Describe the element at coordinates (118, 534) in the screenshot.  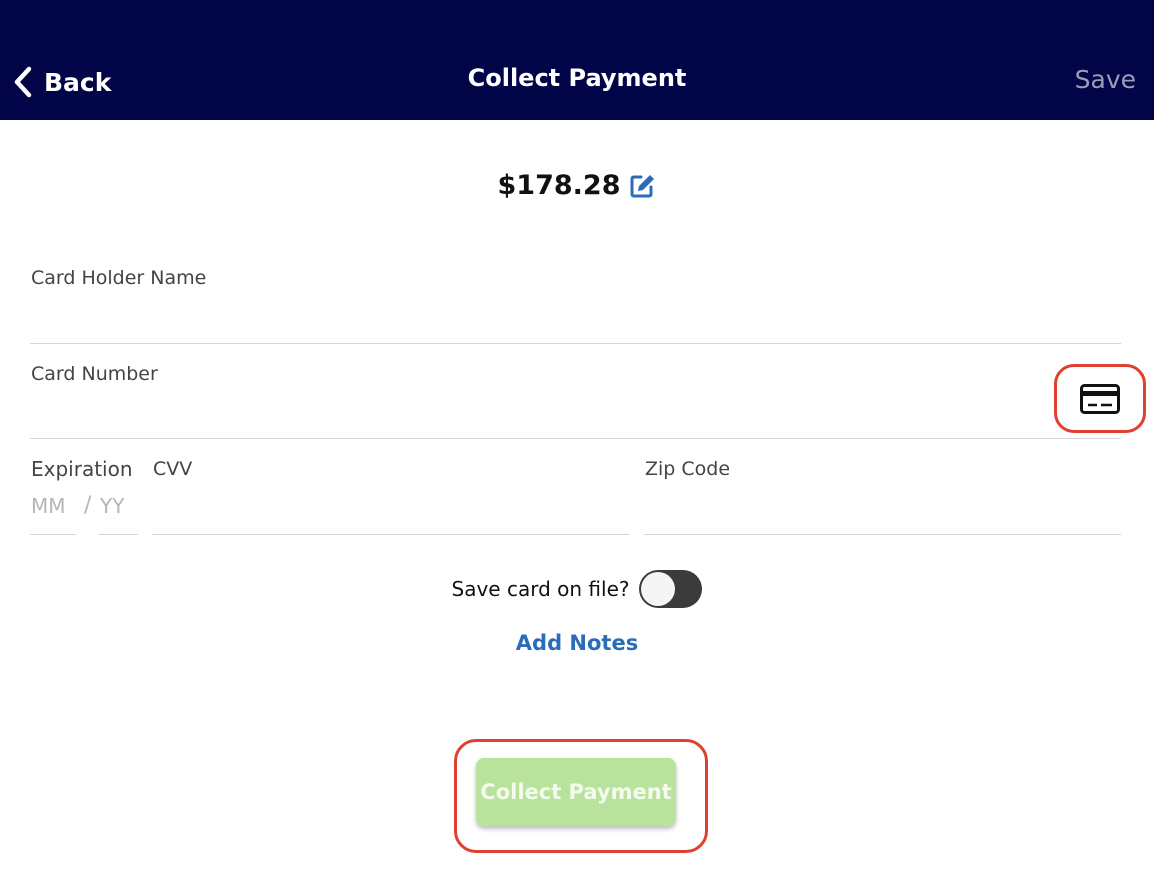
I see `expiration-year-underline` at that location.